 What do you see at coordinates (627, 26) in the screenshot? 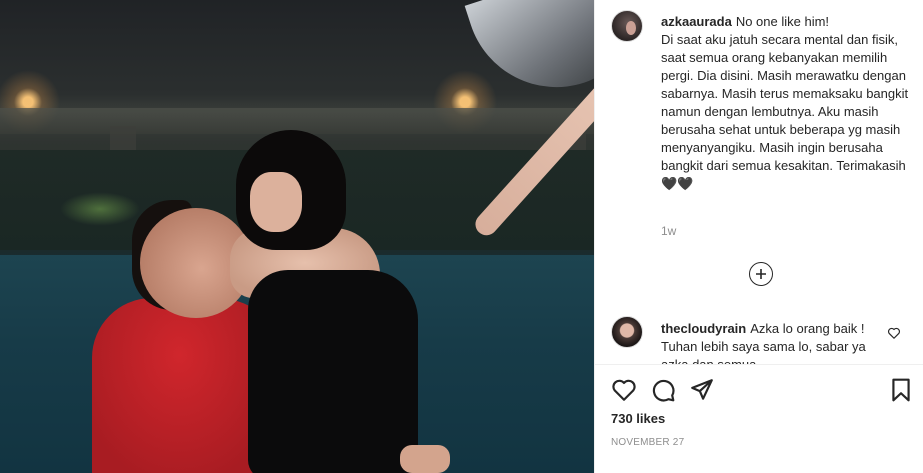
I see `author-avatar` at bounding box center [627, 26].